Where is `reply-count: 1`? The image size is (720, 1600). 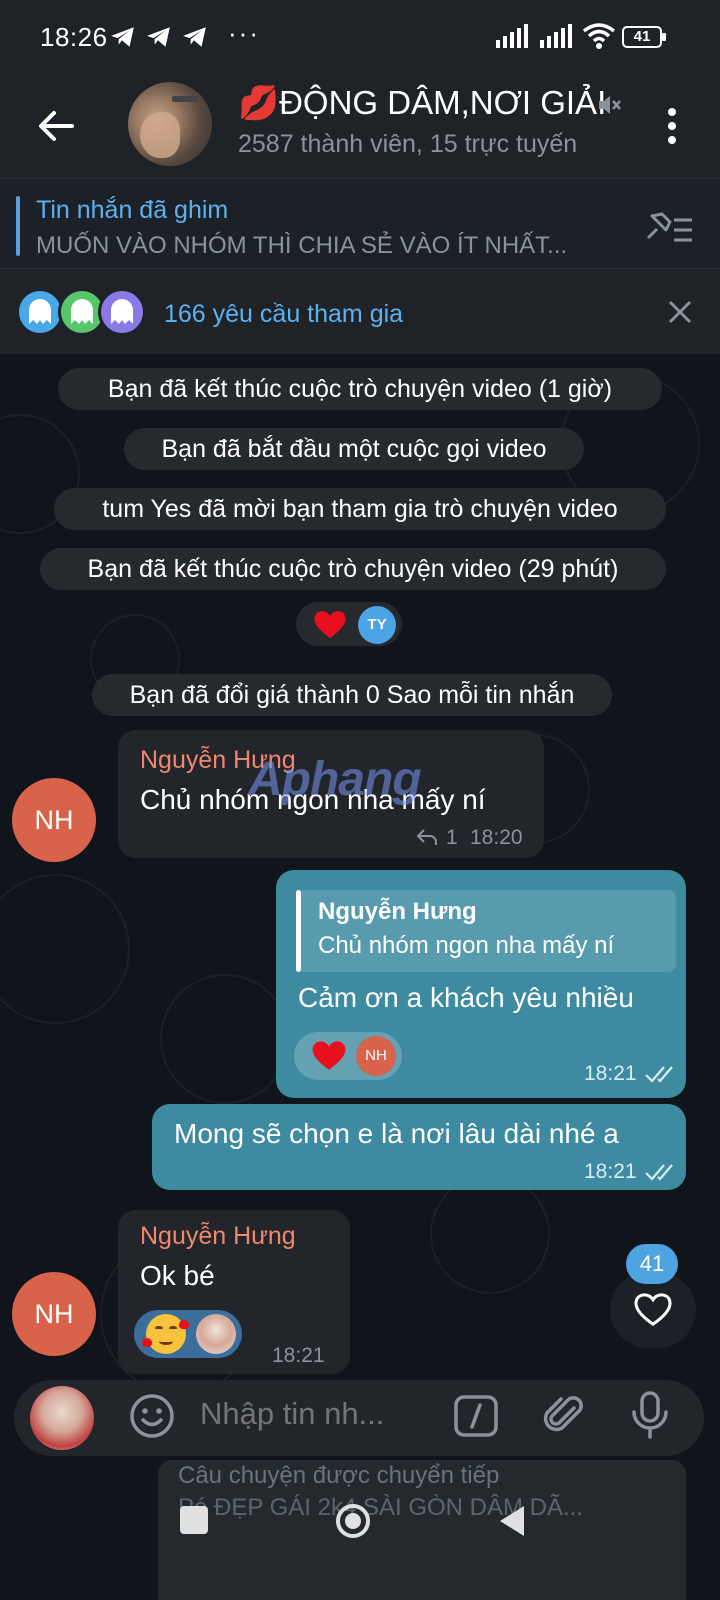
reply-count: 1 is located at coordinates (452, 838).